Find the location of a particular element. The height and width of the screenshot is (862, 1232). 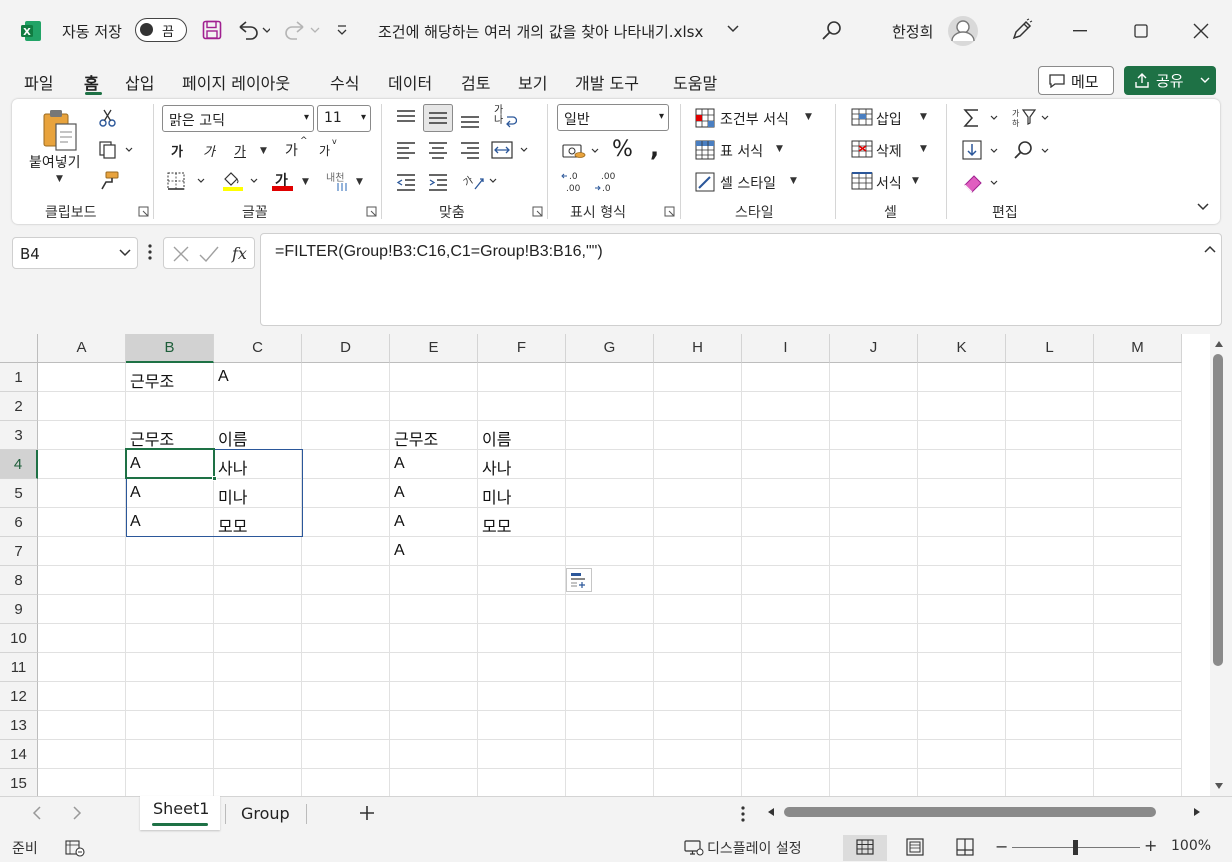

cell-i9 is located at coordinates (786, 609).